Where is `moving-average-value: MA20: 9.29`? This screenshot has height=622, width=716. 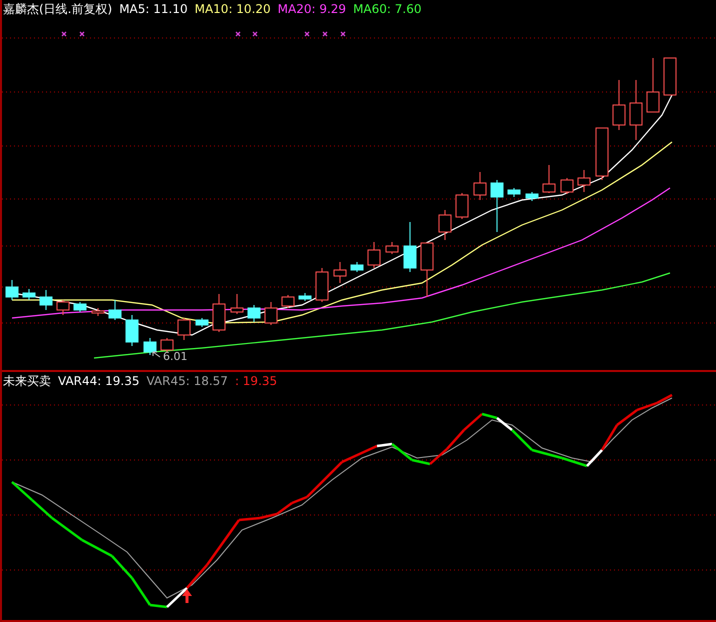 moving-average-value: MA20: 9.29 is located at coordinates (312, 9).